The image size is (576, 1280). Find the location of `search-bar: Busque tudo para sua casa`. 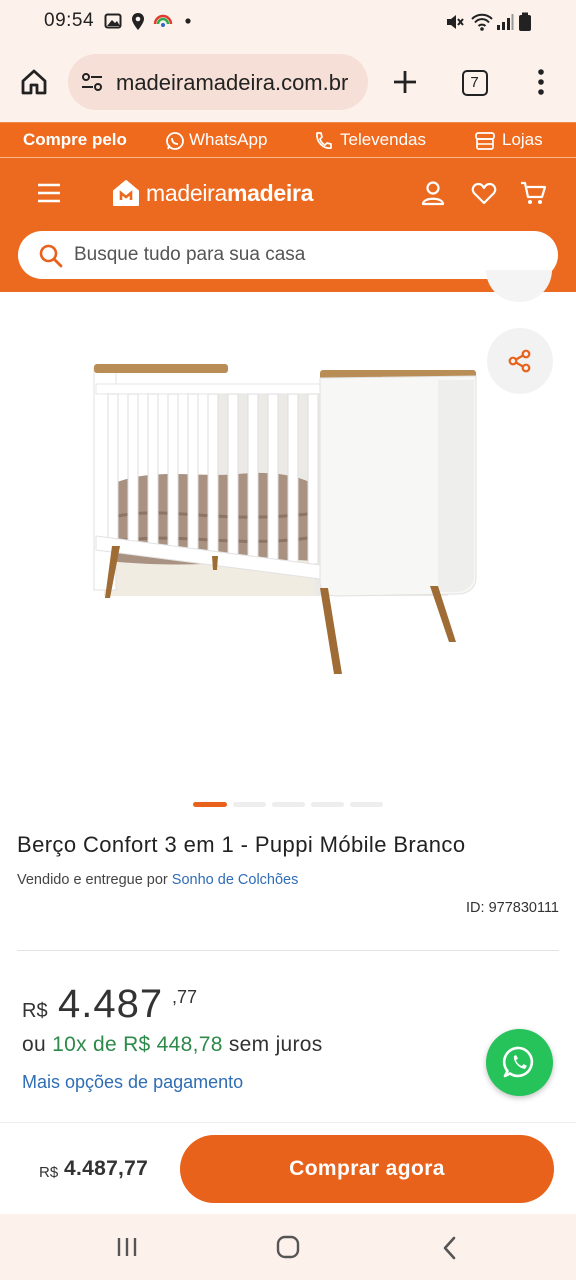

search-bar: Busque tudo para sua casa is located at coordinates (288, 255).